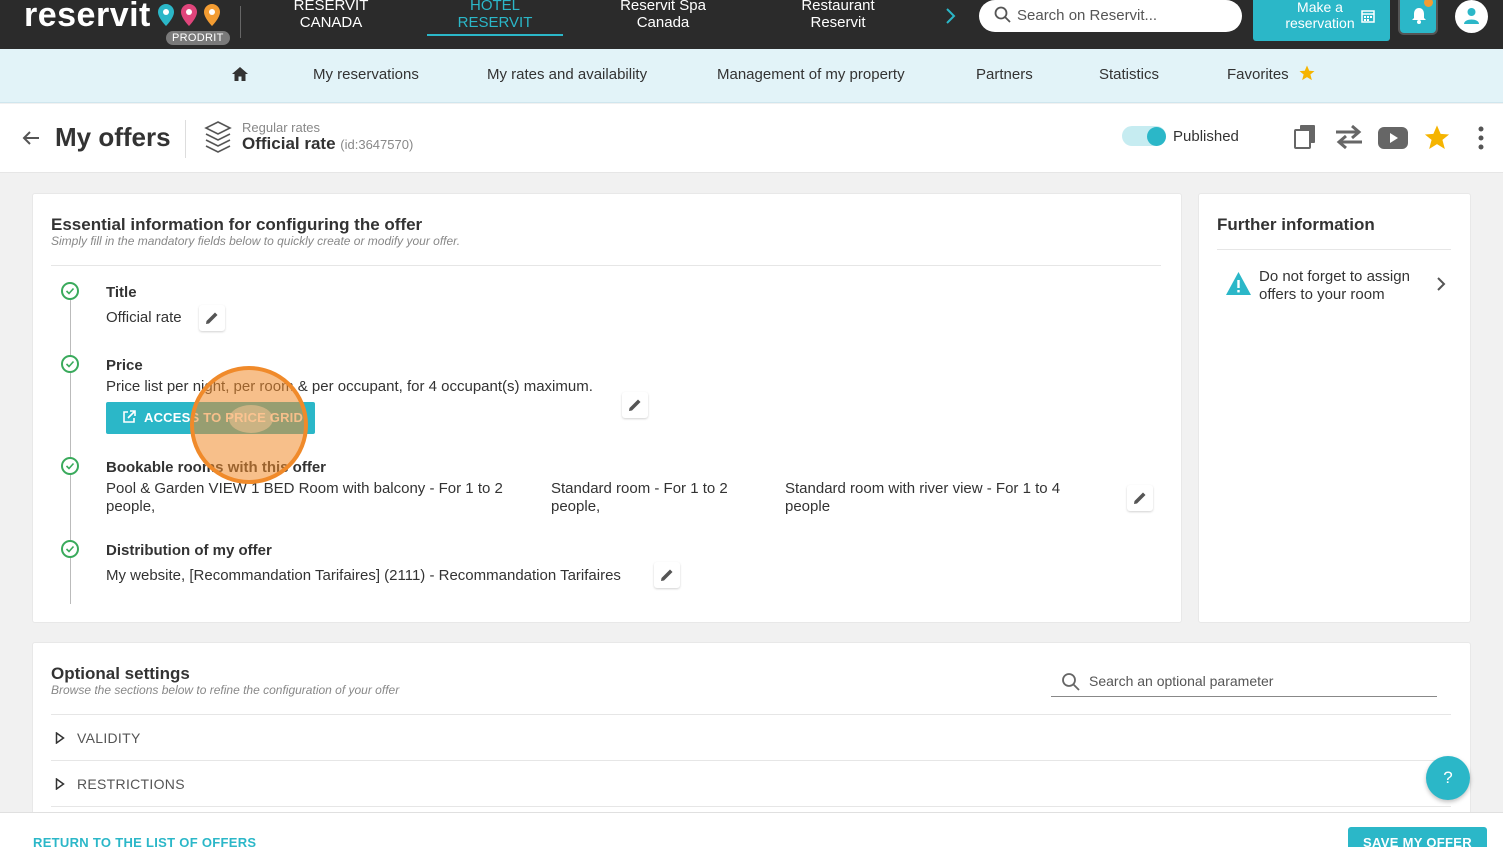  I want to click on chevron-right-icon, so click(1441, 284).